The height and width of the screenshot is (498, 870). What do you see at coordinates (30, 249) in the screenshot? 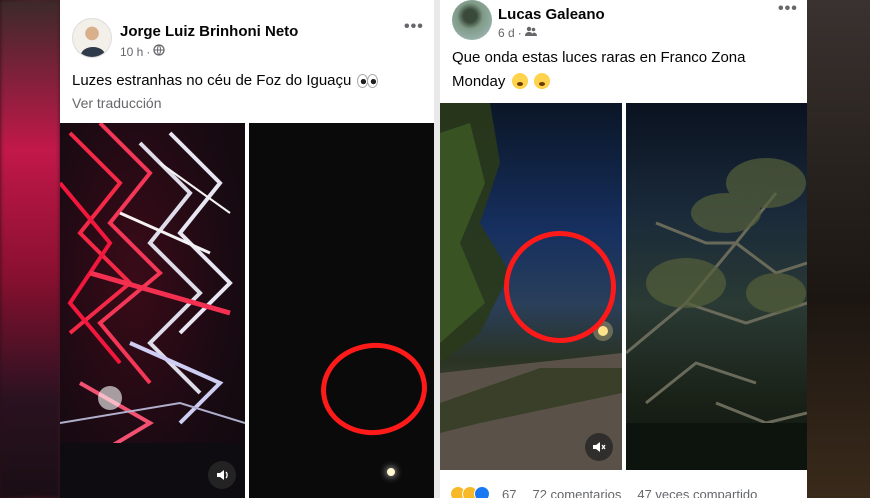
I see `background-left` at bounding box center [30, 249].